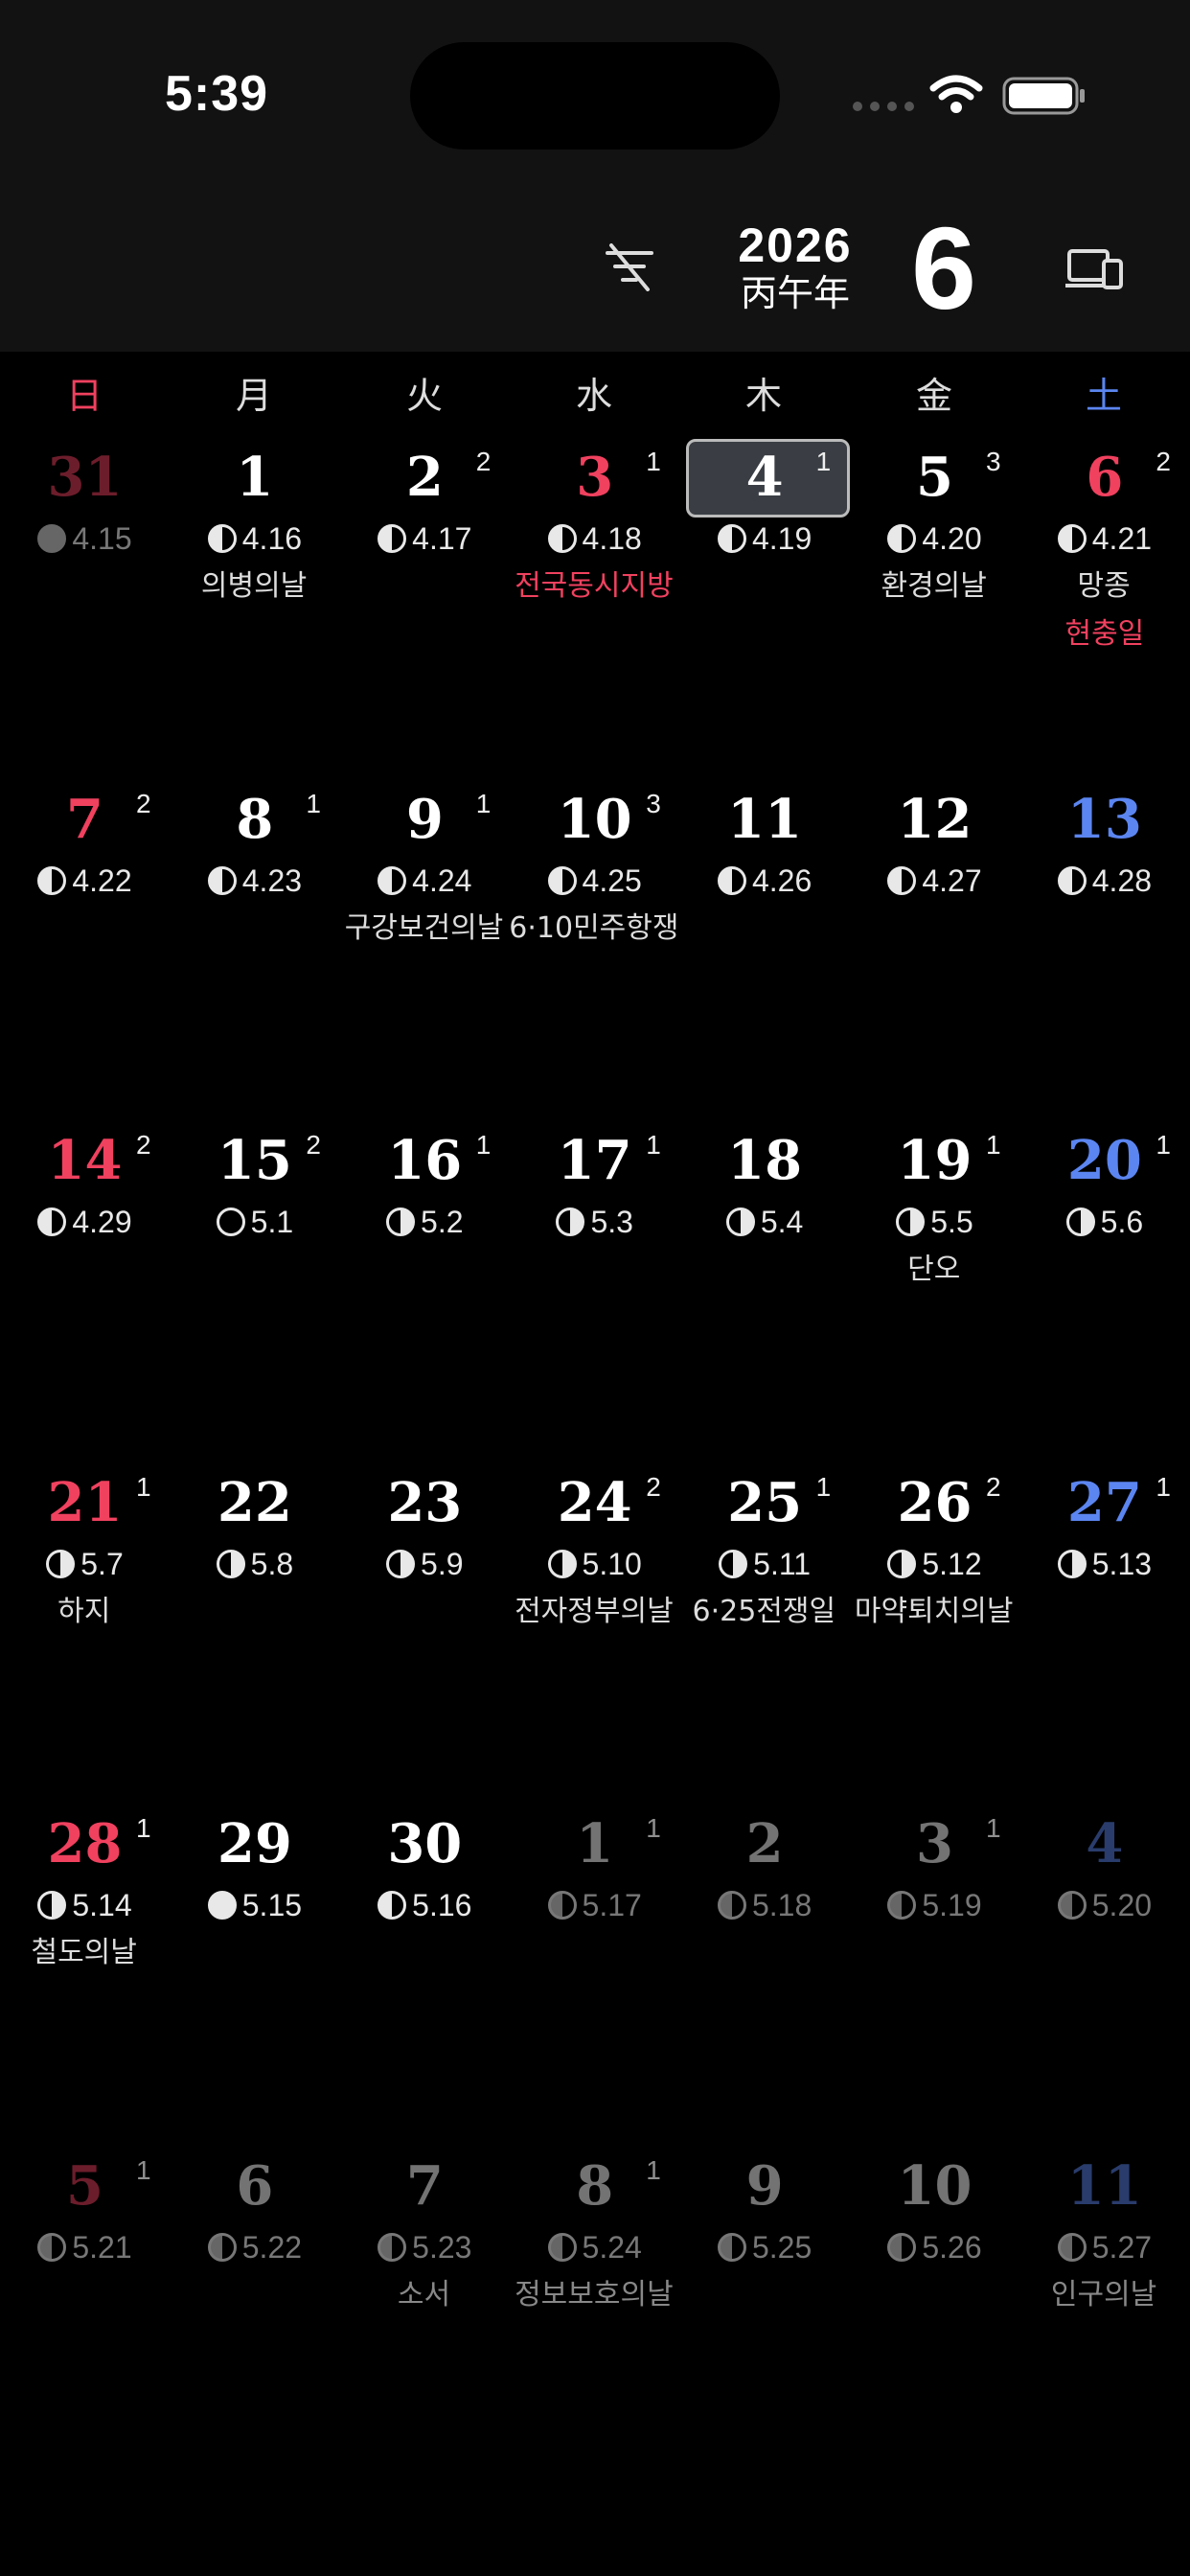 This screenshot has height=2576, width=1190. Describe the element at coordinates (782, 1222) in the screenshot. I see `lunar-date-text: 5.4` at that location.